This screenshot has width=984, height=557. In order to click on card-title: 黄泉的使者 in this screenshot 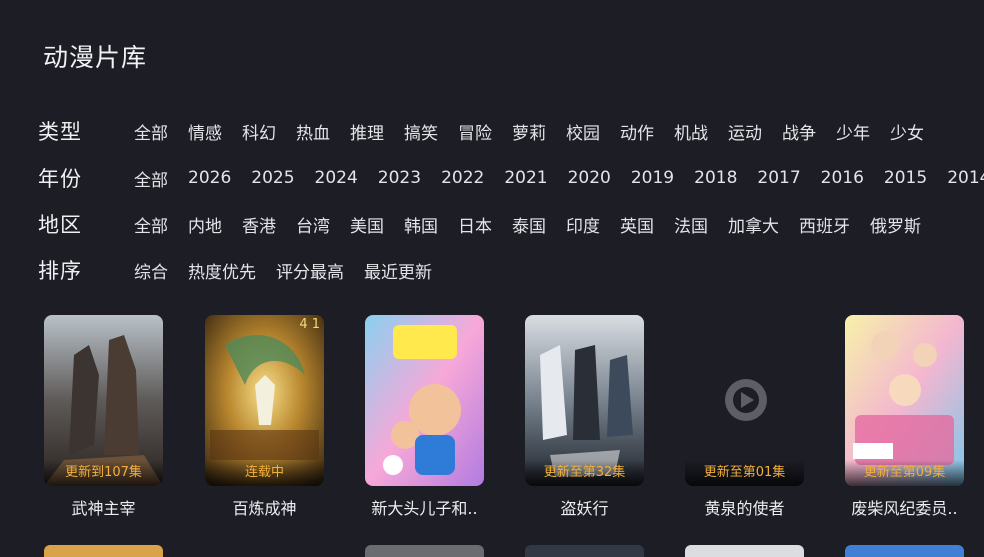, I will do `click(744, 508)`.